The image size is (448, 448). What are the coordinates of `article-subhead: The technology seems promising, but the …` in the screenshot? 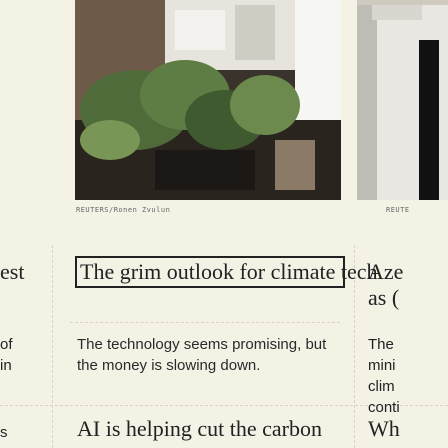 It's located at (202, 355).